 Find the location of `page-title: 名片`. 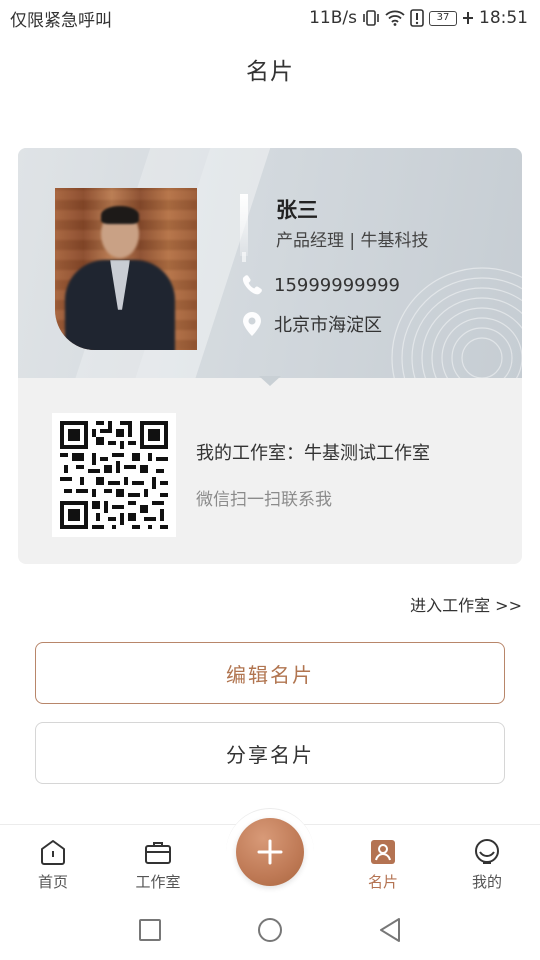

page-title: 名片 is located at coordinates (270, 72).